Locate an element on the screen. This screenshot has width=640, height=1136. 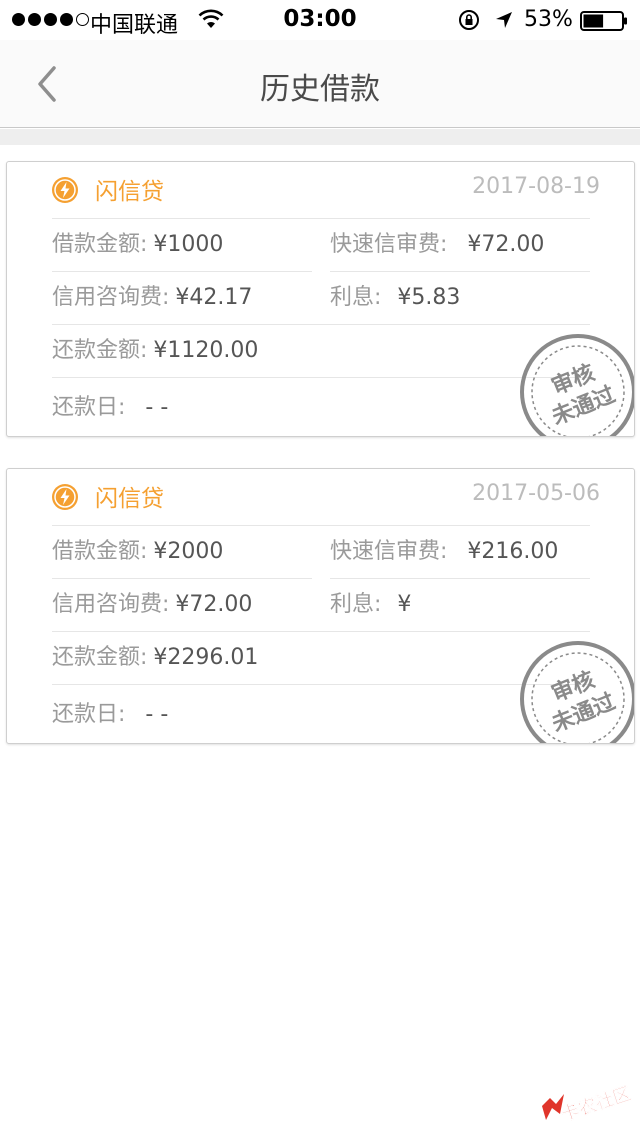
loan-amount: 借款金额: ¥1000 is located at coordinates (182, 245).